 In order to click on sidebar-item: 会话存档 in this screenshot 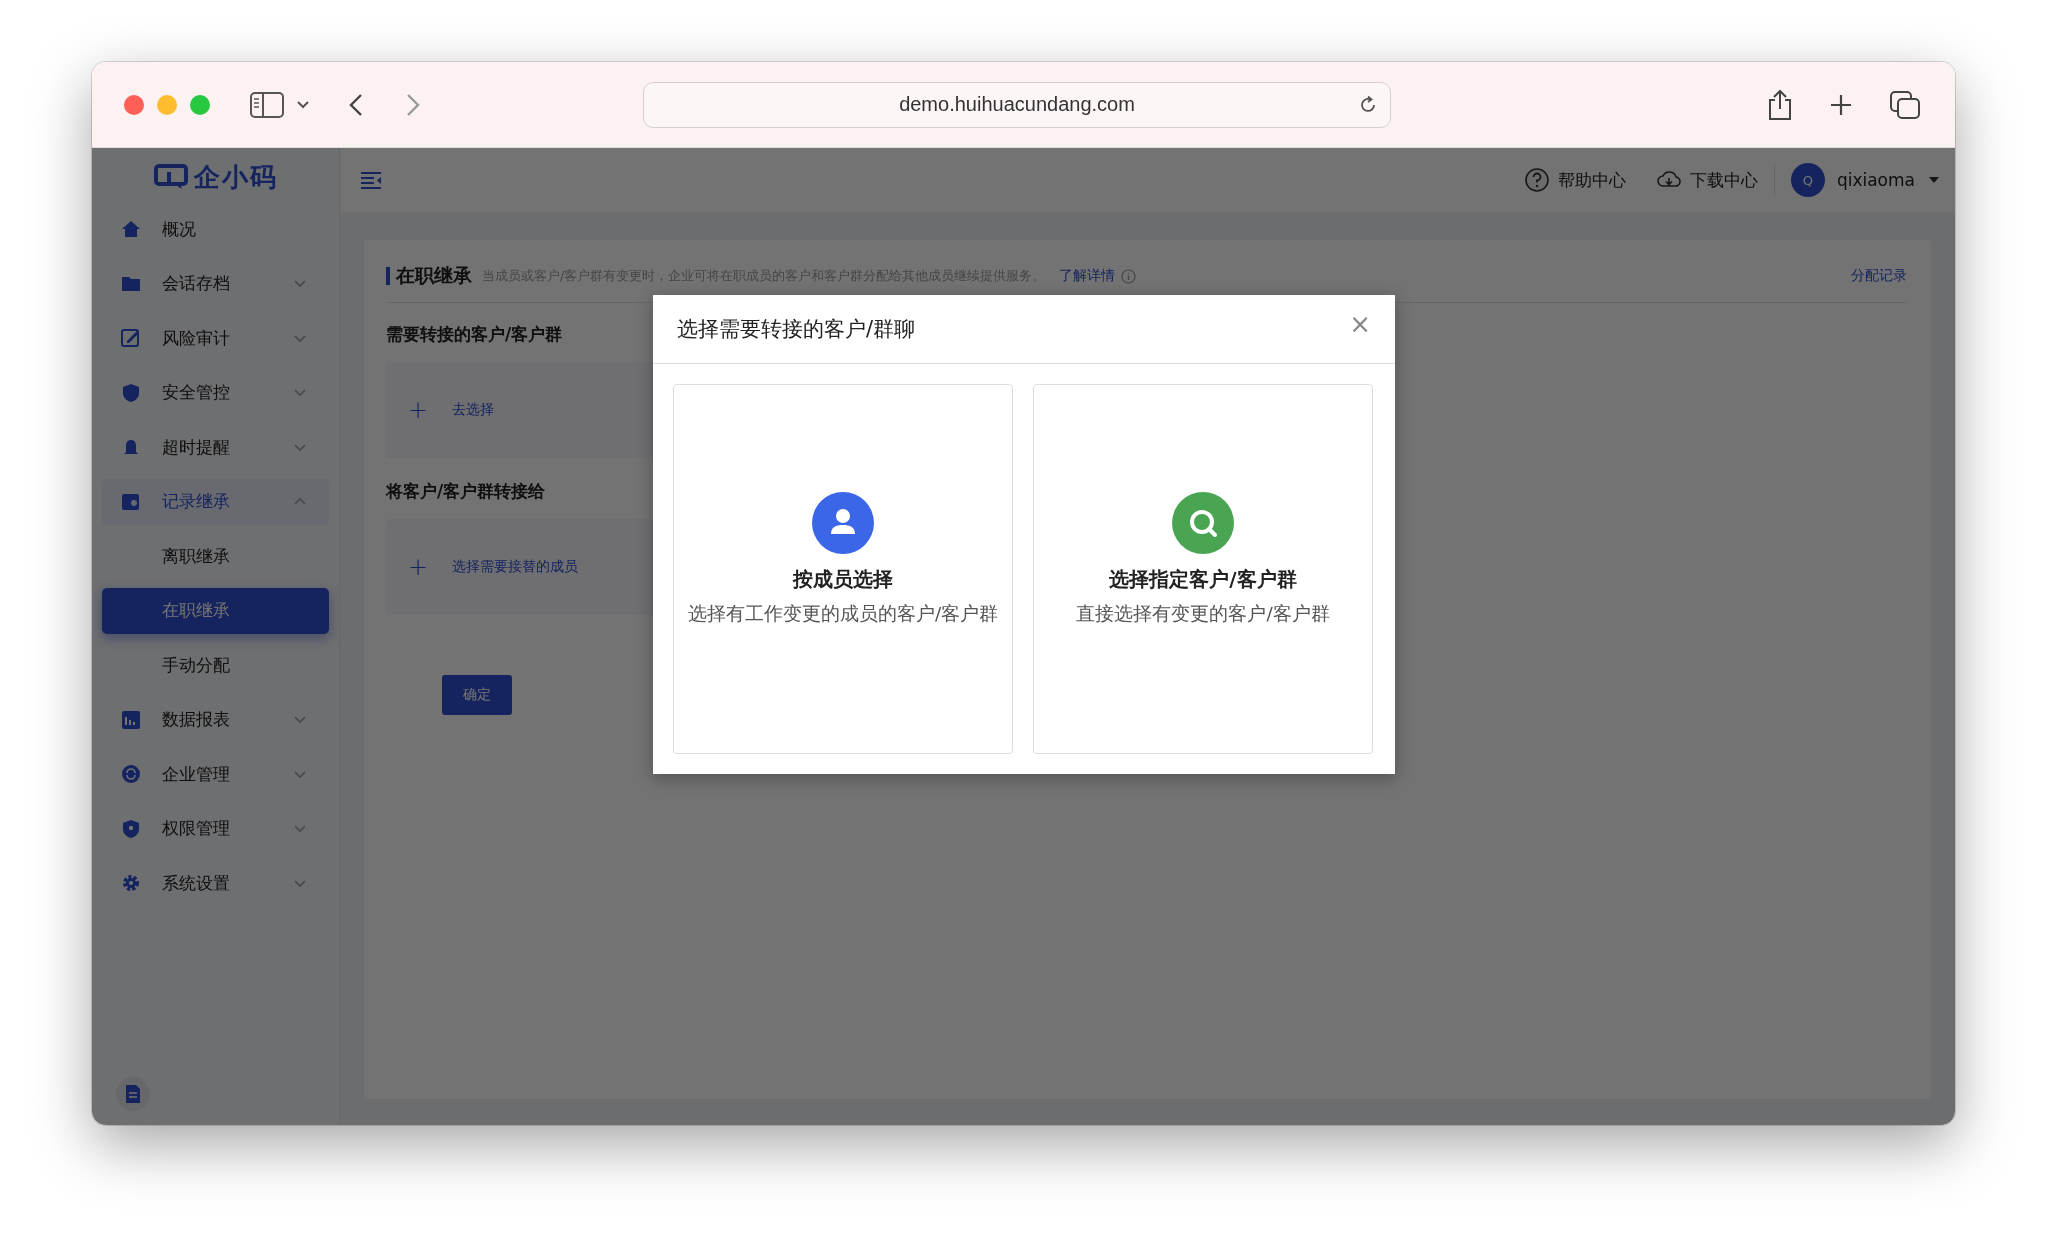, I will do `click(215, 283)`.